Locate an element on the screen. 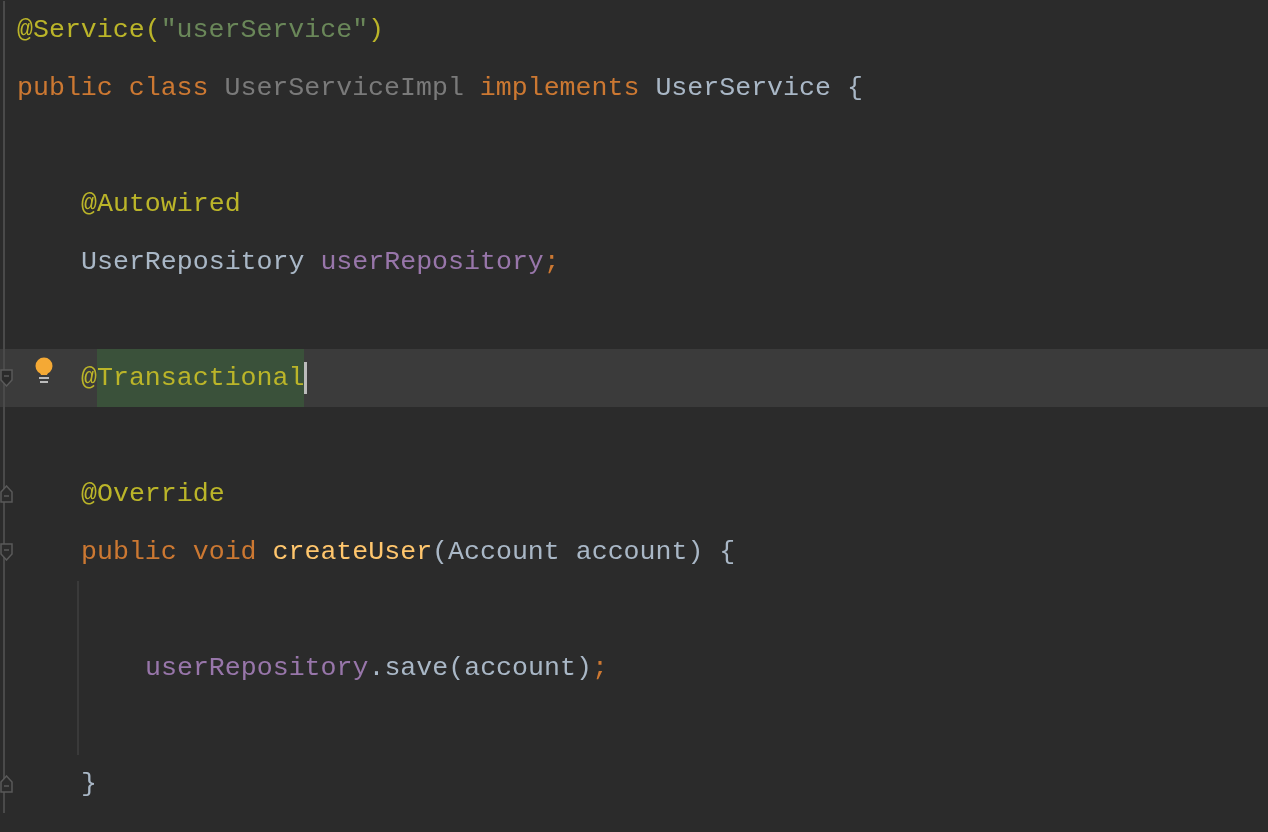 Image resolution: width=1268 pixels, height=832 pixels. code-line: UserRepository userRepository; is located at coordinates (320, 262).